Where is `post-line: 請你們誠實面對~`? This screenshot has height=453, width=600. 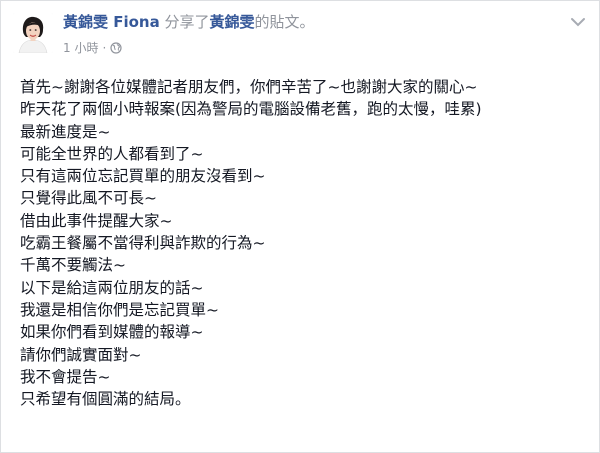 post-line: 請你們誠實面對~ is located at coordinates (81, 354).